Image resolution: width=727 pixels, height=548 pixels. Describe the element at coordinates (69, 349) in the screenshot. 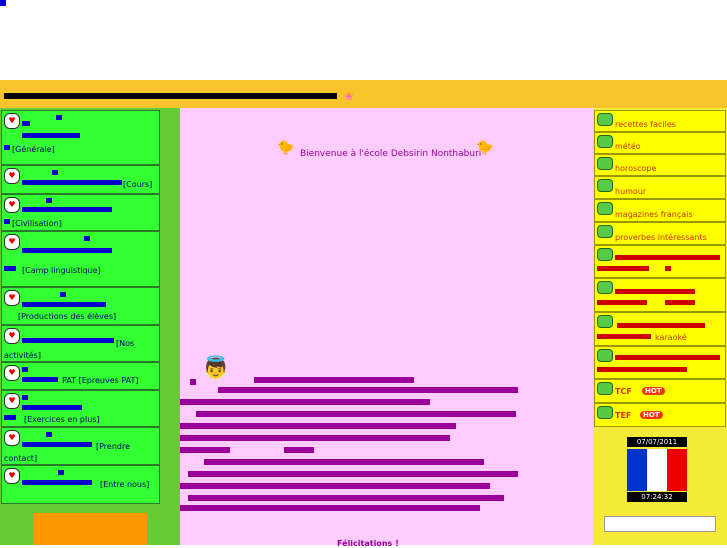

I see `sidebar-item-label: [Nos activités]` at that location.